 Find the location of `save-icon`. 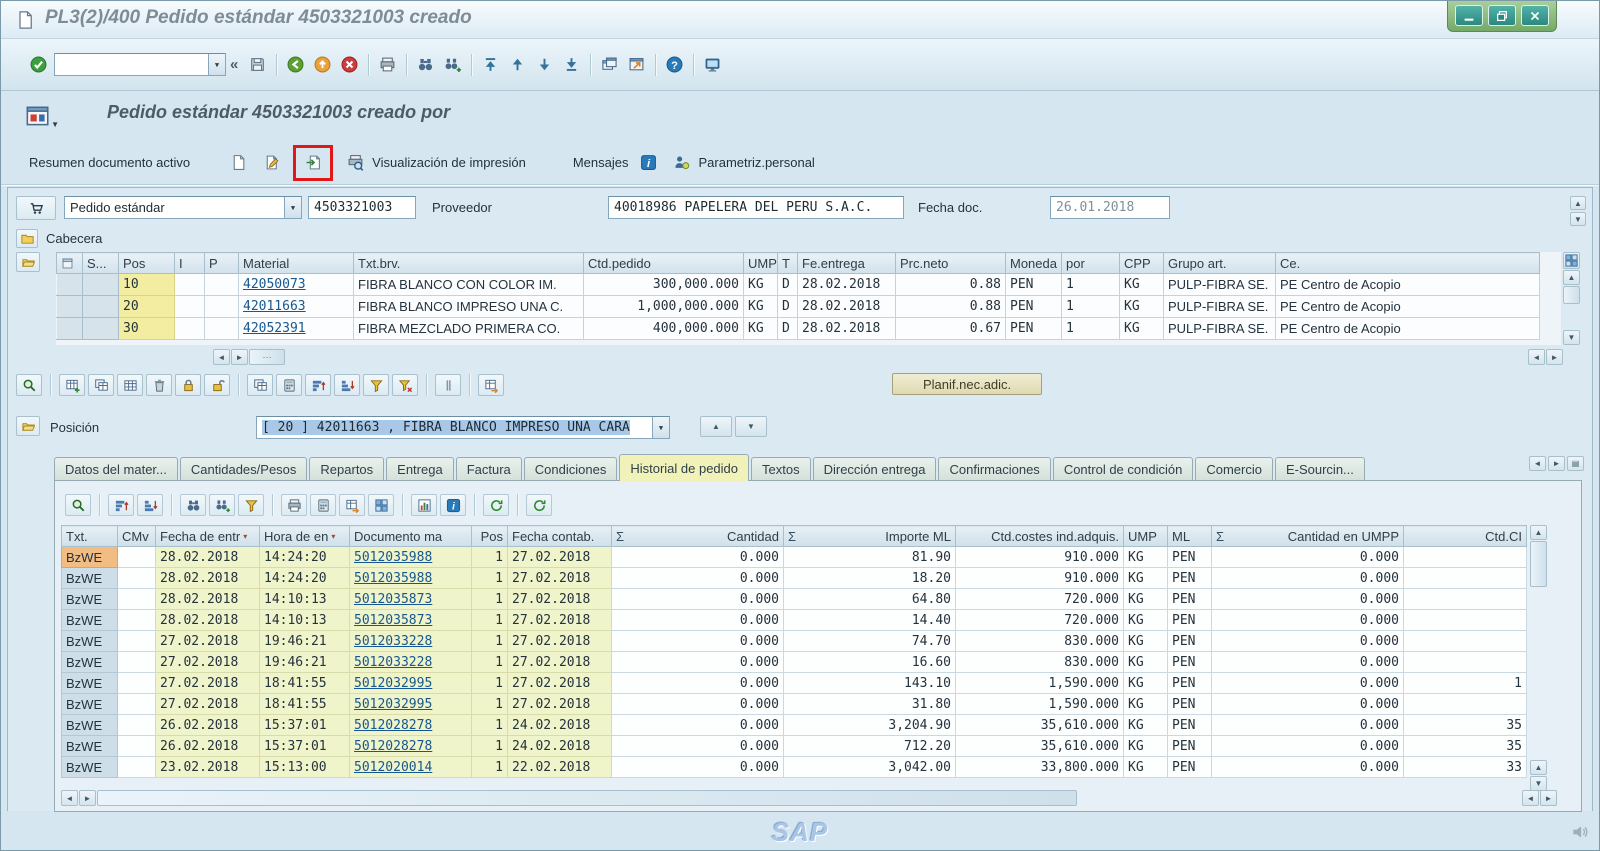

save-icon is located at coordinates (257, 65).